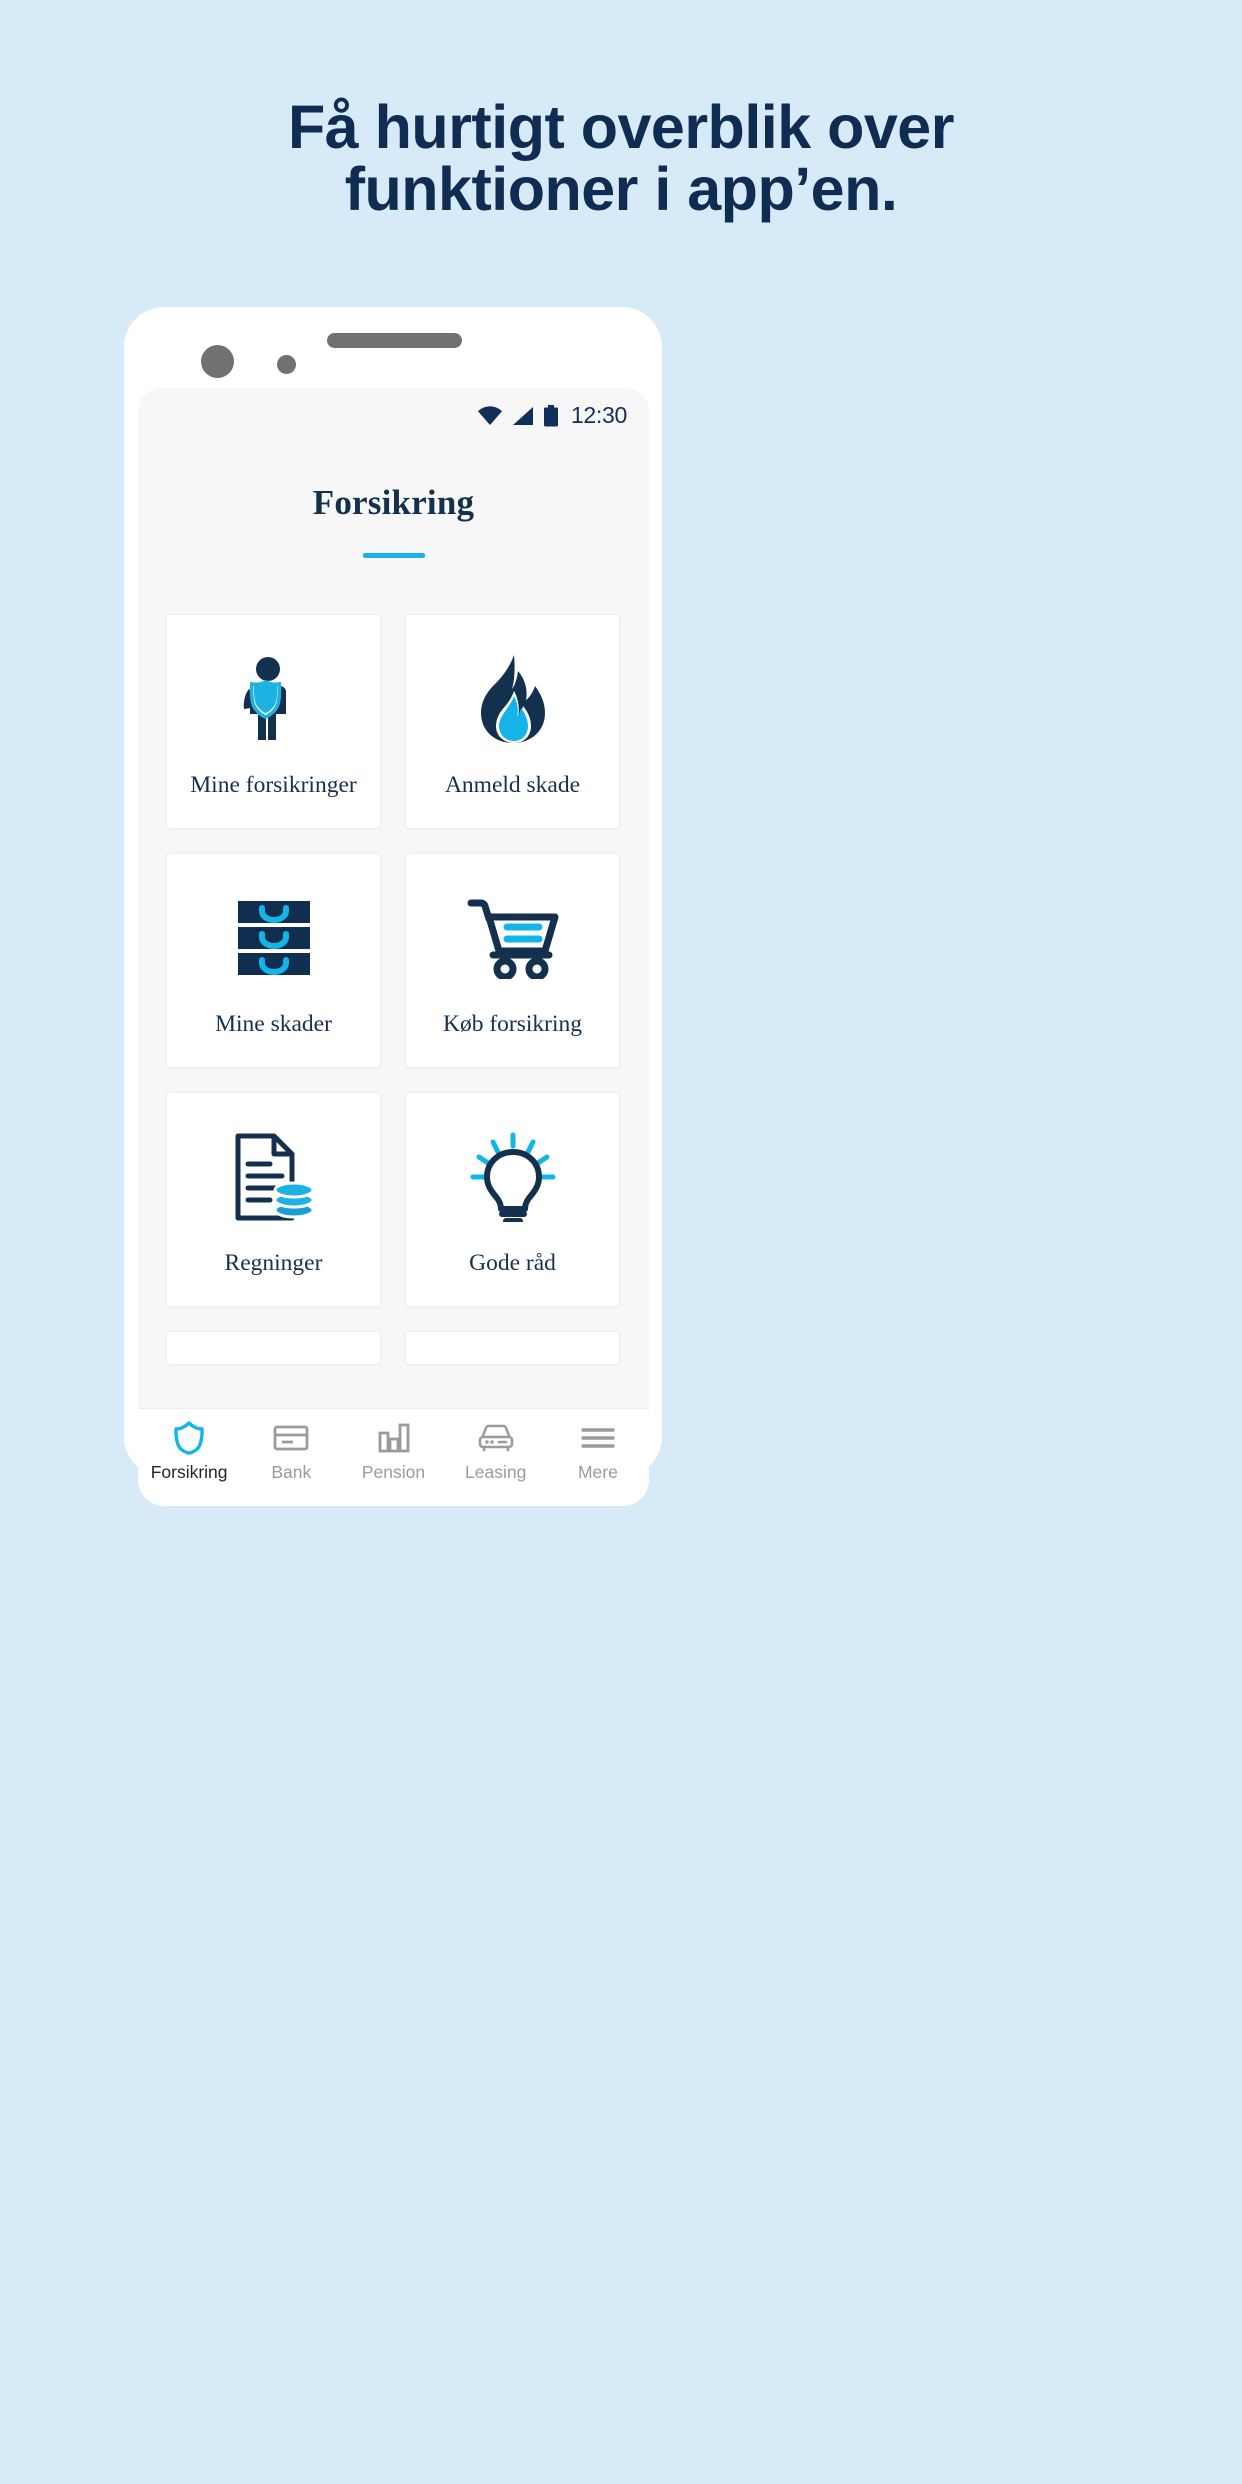 This screenshot has height=2484, width=1242. What do you see at coordinates (274, 938) in the screenshot?
I see `file-cabinet-icon` at bounding box center [274, 938].